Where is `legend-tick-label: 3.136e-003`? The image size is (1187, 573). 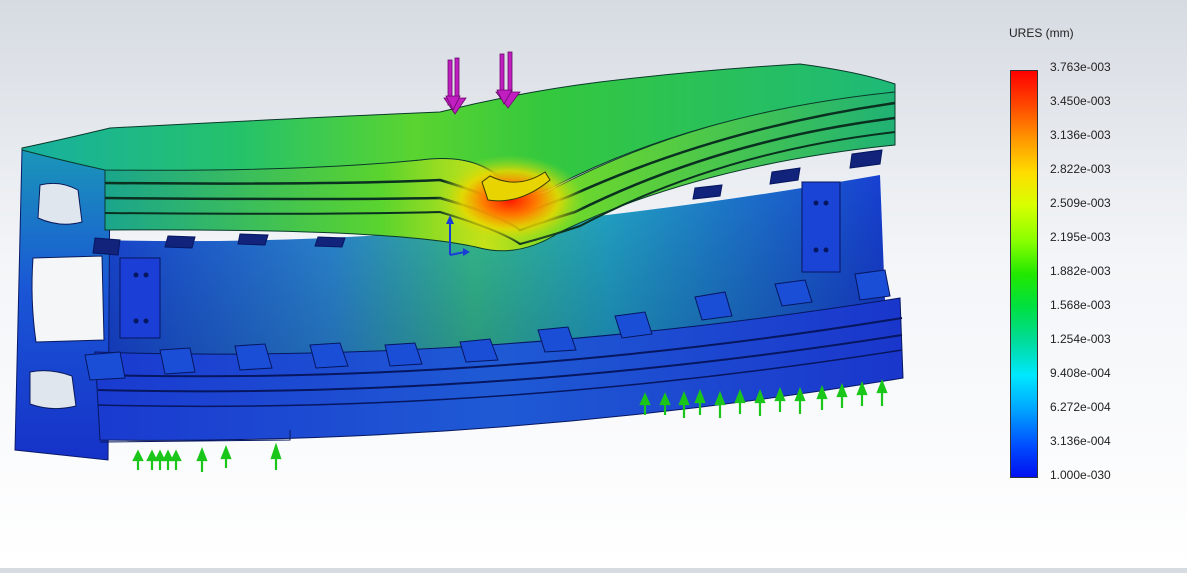
legend-tick-label: 3.136e-003 is located at coordinates (1080, 135).